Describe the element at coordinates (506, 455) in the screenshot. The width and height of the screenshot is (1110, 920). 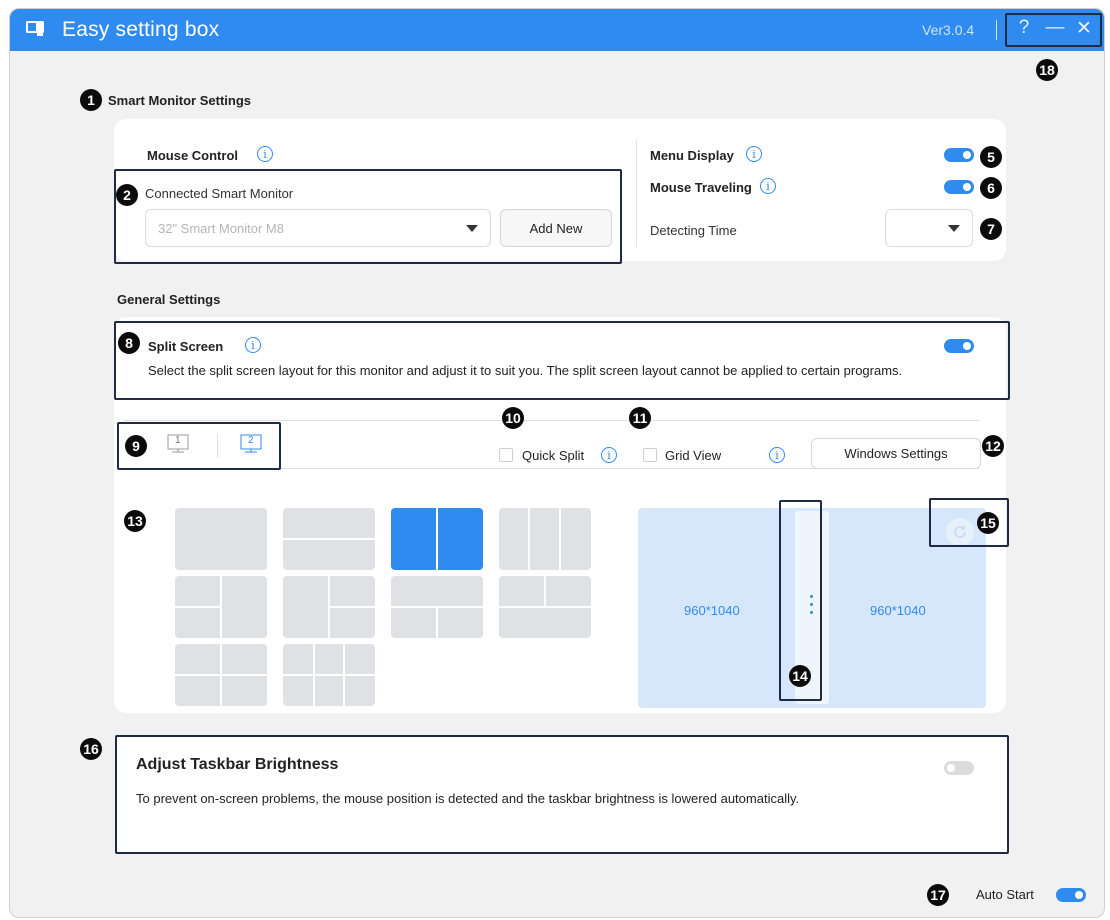
I see `quick-split-checkbox` at that location.